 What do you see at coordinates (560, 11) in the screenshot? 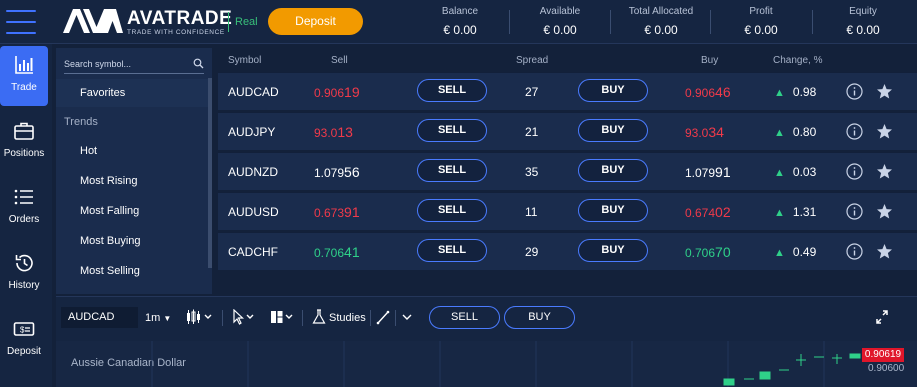
I see `stat-label: Available` at bounding box center [560, 11].